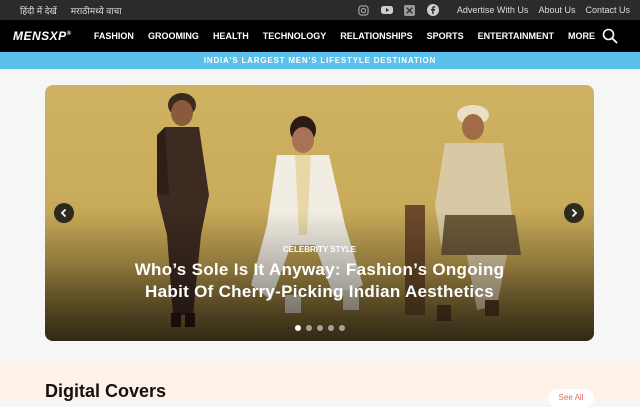 This screenshot has width=640, height=407. What do you see at coordinates (581, 36) in the screenshot?
I see `nav-more: MORE` at bounding box center [581, 36].